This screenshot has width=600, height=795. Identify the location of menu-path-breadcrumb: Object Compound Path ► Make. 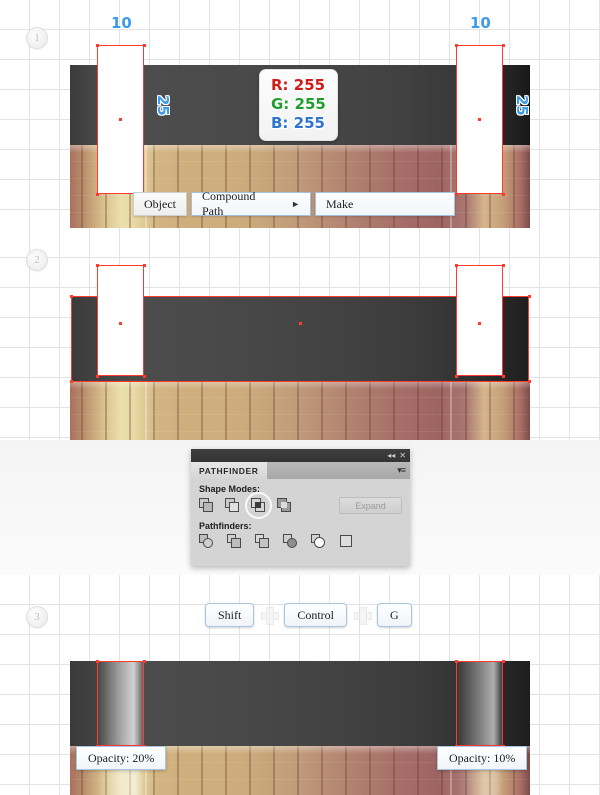
(294, 203).